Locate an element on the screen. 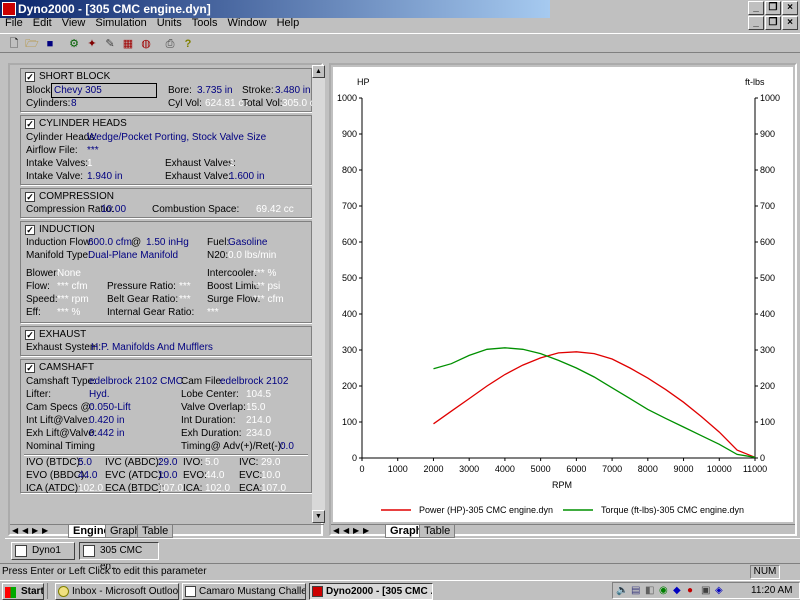  menu-tools: Tools is located at coordinates (205, 23).